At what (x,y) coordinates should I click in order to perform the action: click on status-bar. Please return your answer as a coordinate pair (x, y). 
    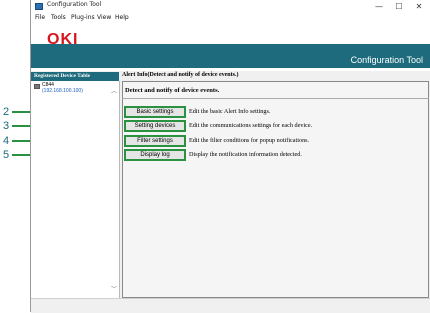
    Looking at the image, I should click on (230, 305).